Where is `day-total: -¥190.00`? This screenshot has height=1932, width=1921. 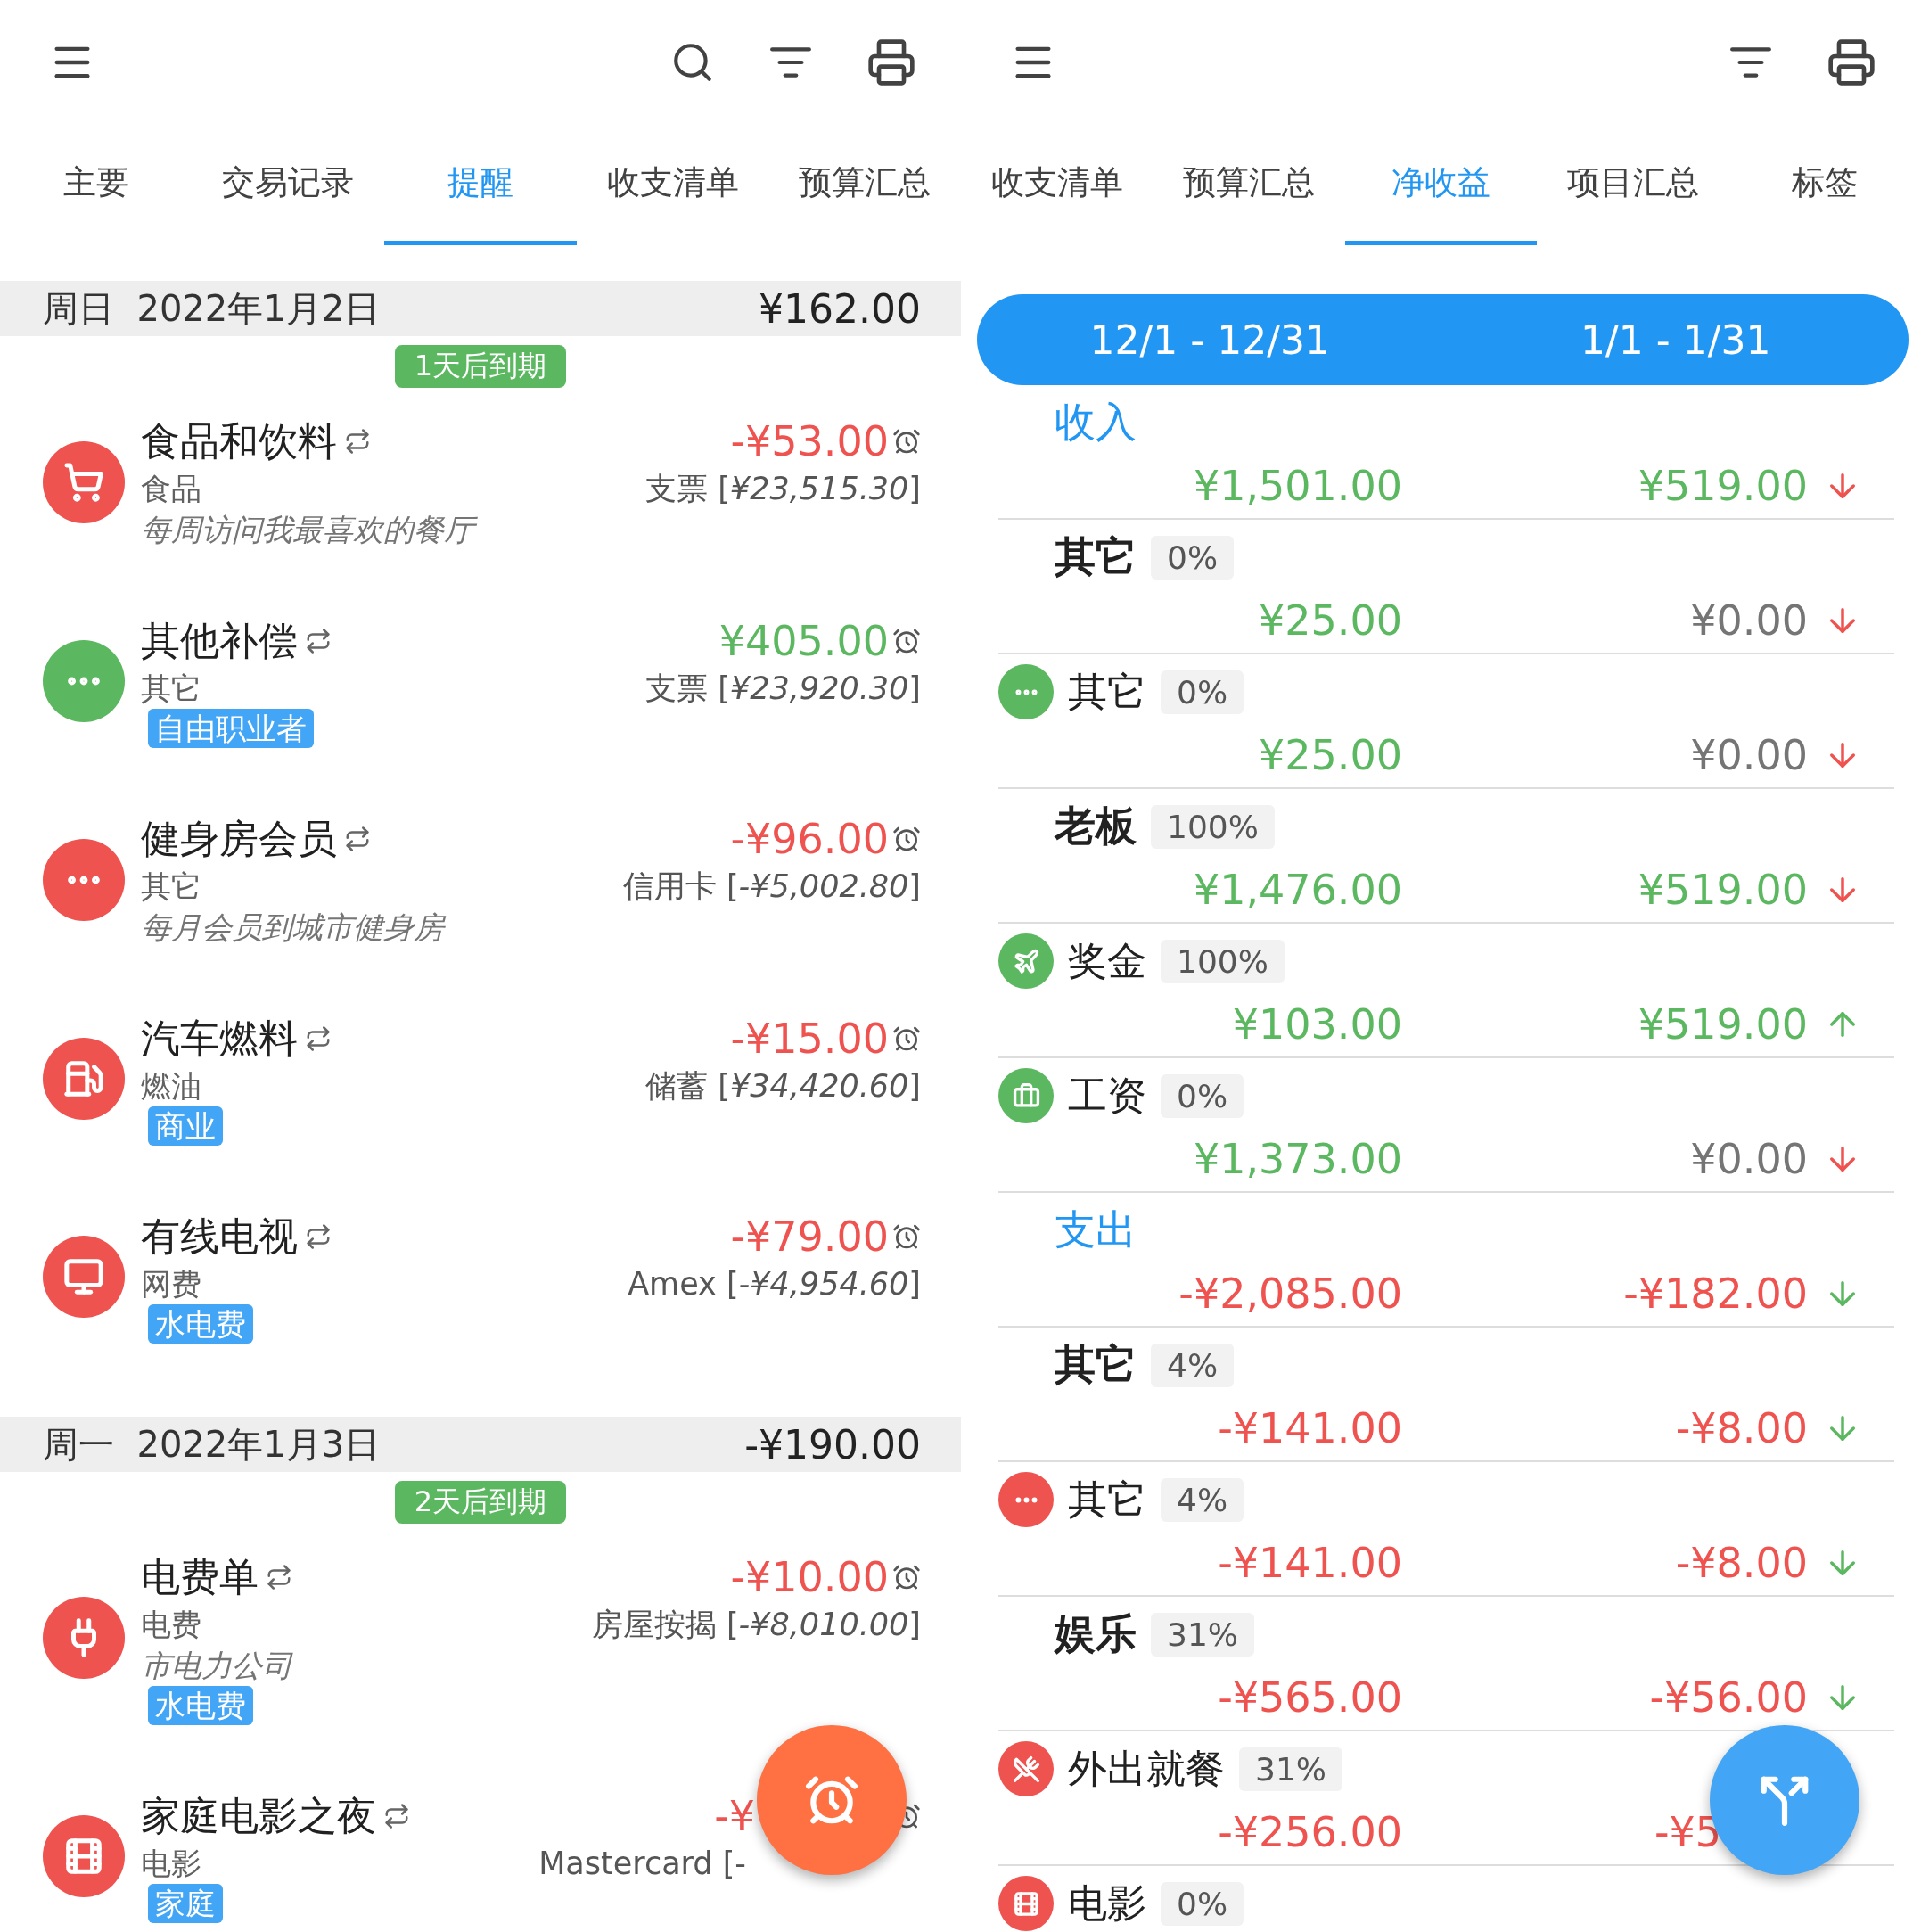
day-total: -¥190.00 is located at coordinates (832, 1444).